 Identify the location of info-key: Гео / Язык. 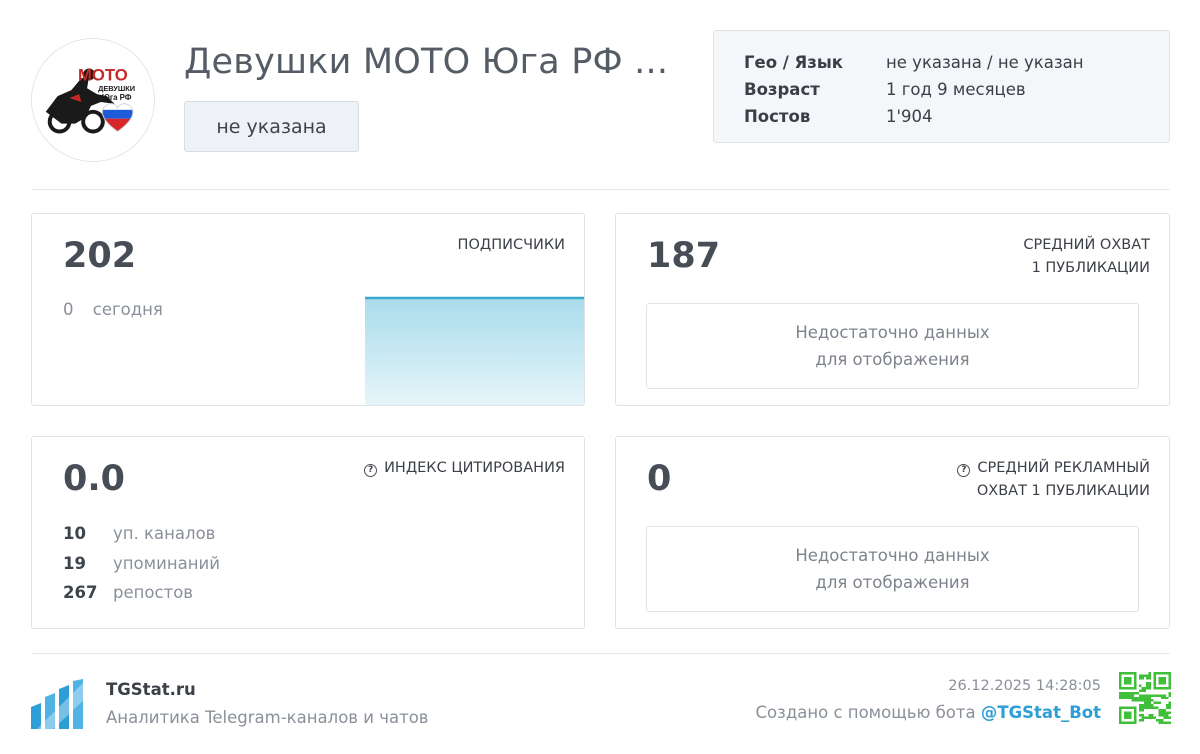
(793, 62).